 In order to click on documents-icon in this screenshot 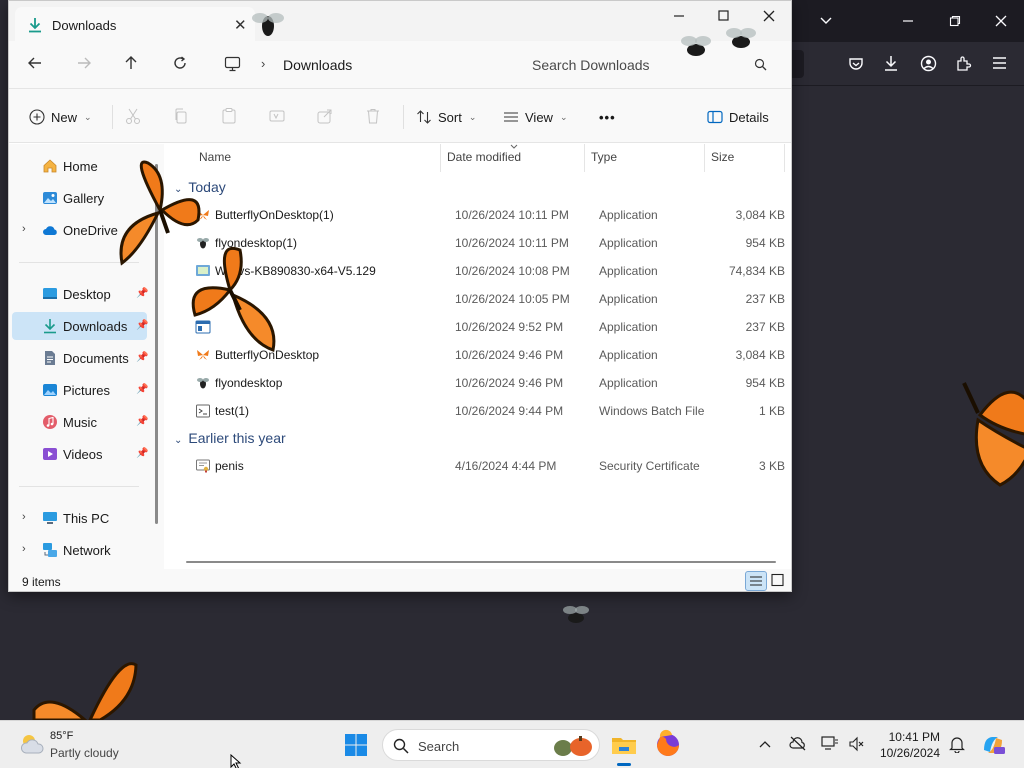, I will do `click(50, 358)`.